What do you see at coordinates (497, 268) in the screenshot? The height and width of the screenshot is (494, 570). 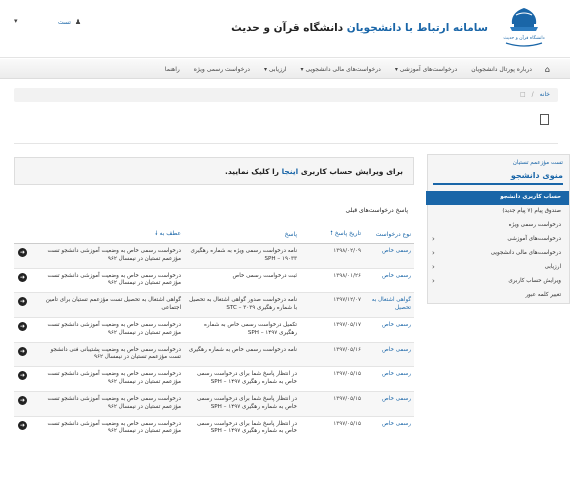 I see `sidebar-item: ارزیابی ‹` at bounding box center [497, 268].